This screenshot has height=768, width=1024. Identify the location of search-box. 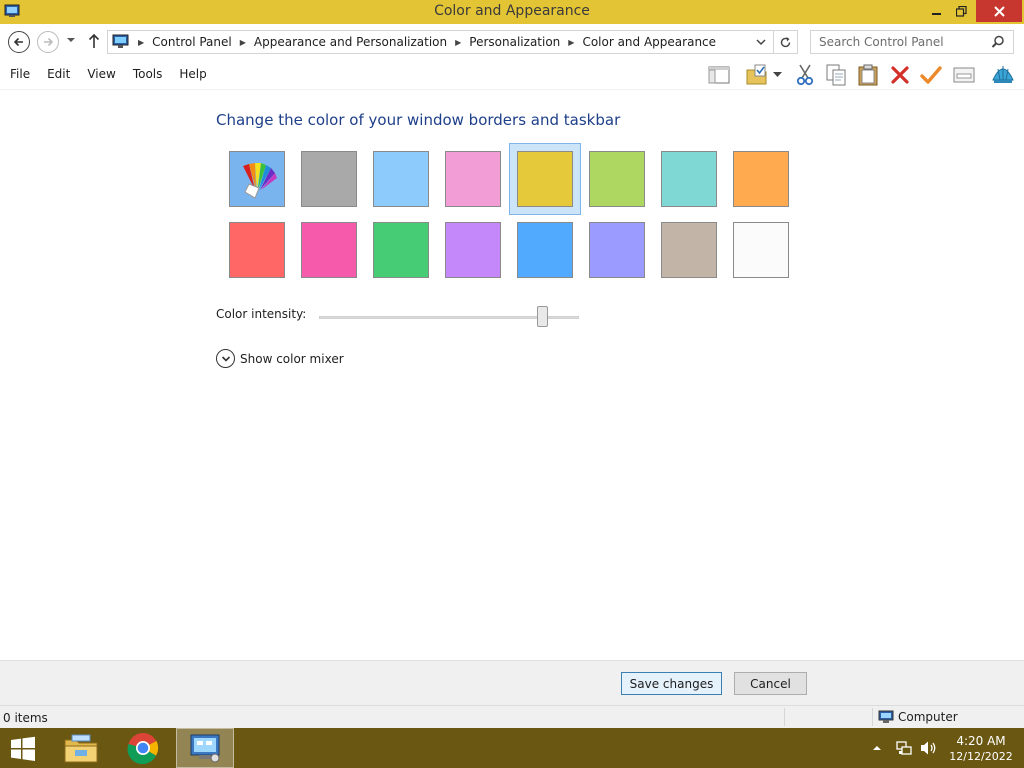
(912, 42).